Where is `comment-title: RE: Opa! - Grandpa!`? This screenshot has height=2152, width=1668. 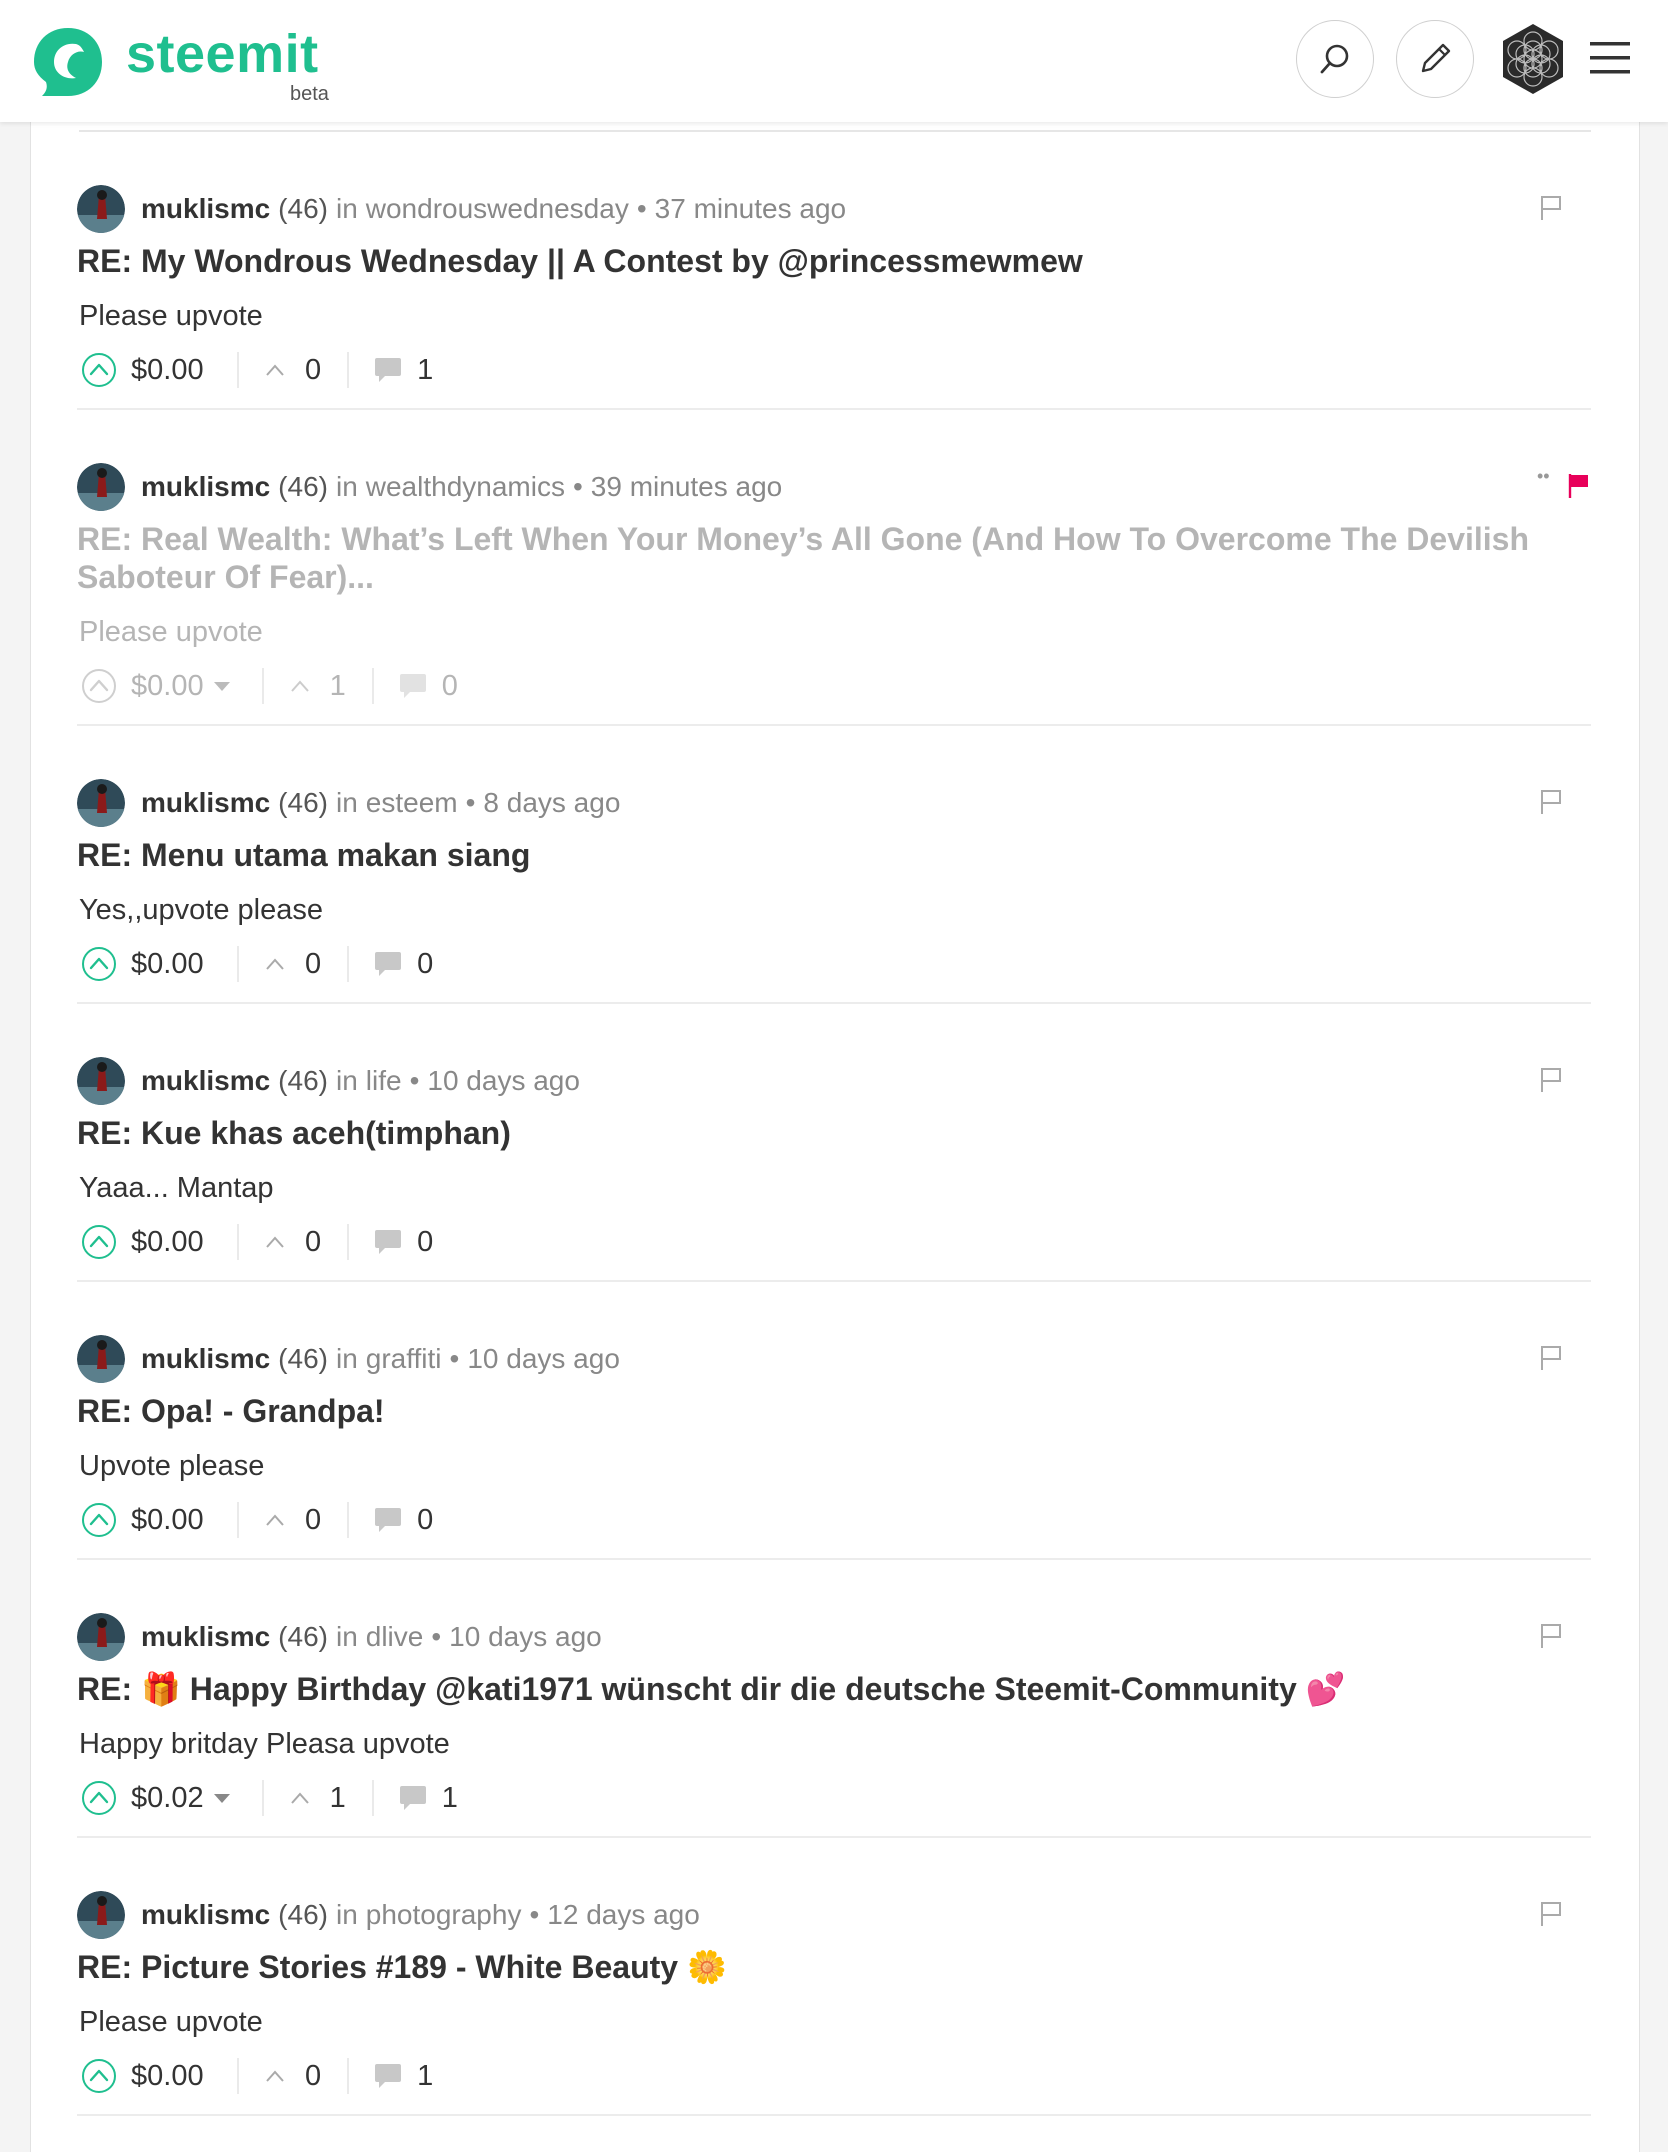 comment-title: RE: Opa! - Grandpa! is located at coordinates (817, 1411).